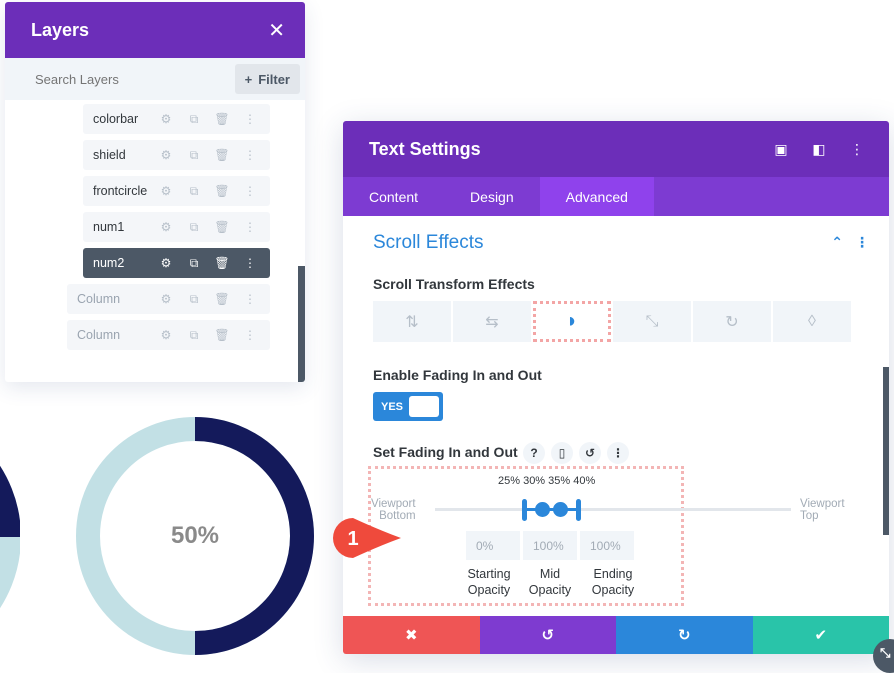 The image size is (894, 673). What do you see at coordinates (578, 510) in the screenshot?
I see `fade-end-handle` at bounding box center [578, 510].